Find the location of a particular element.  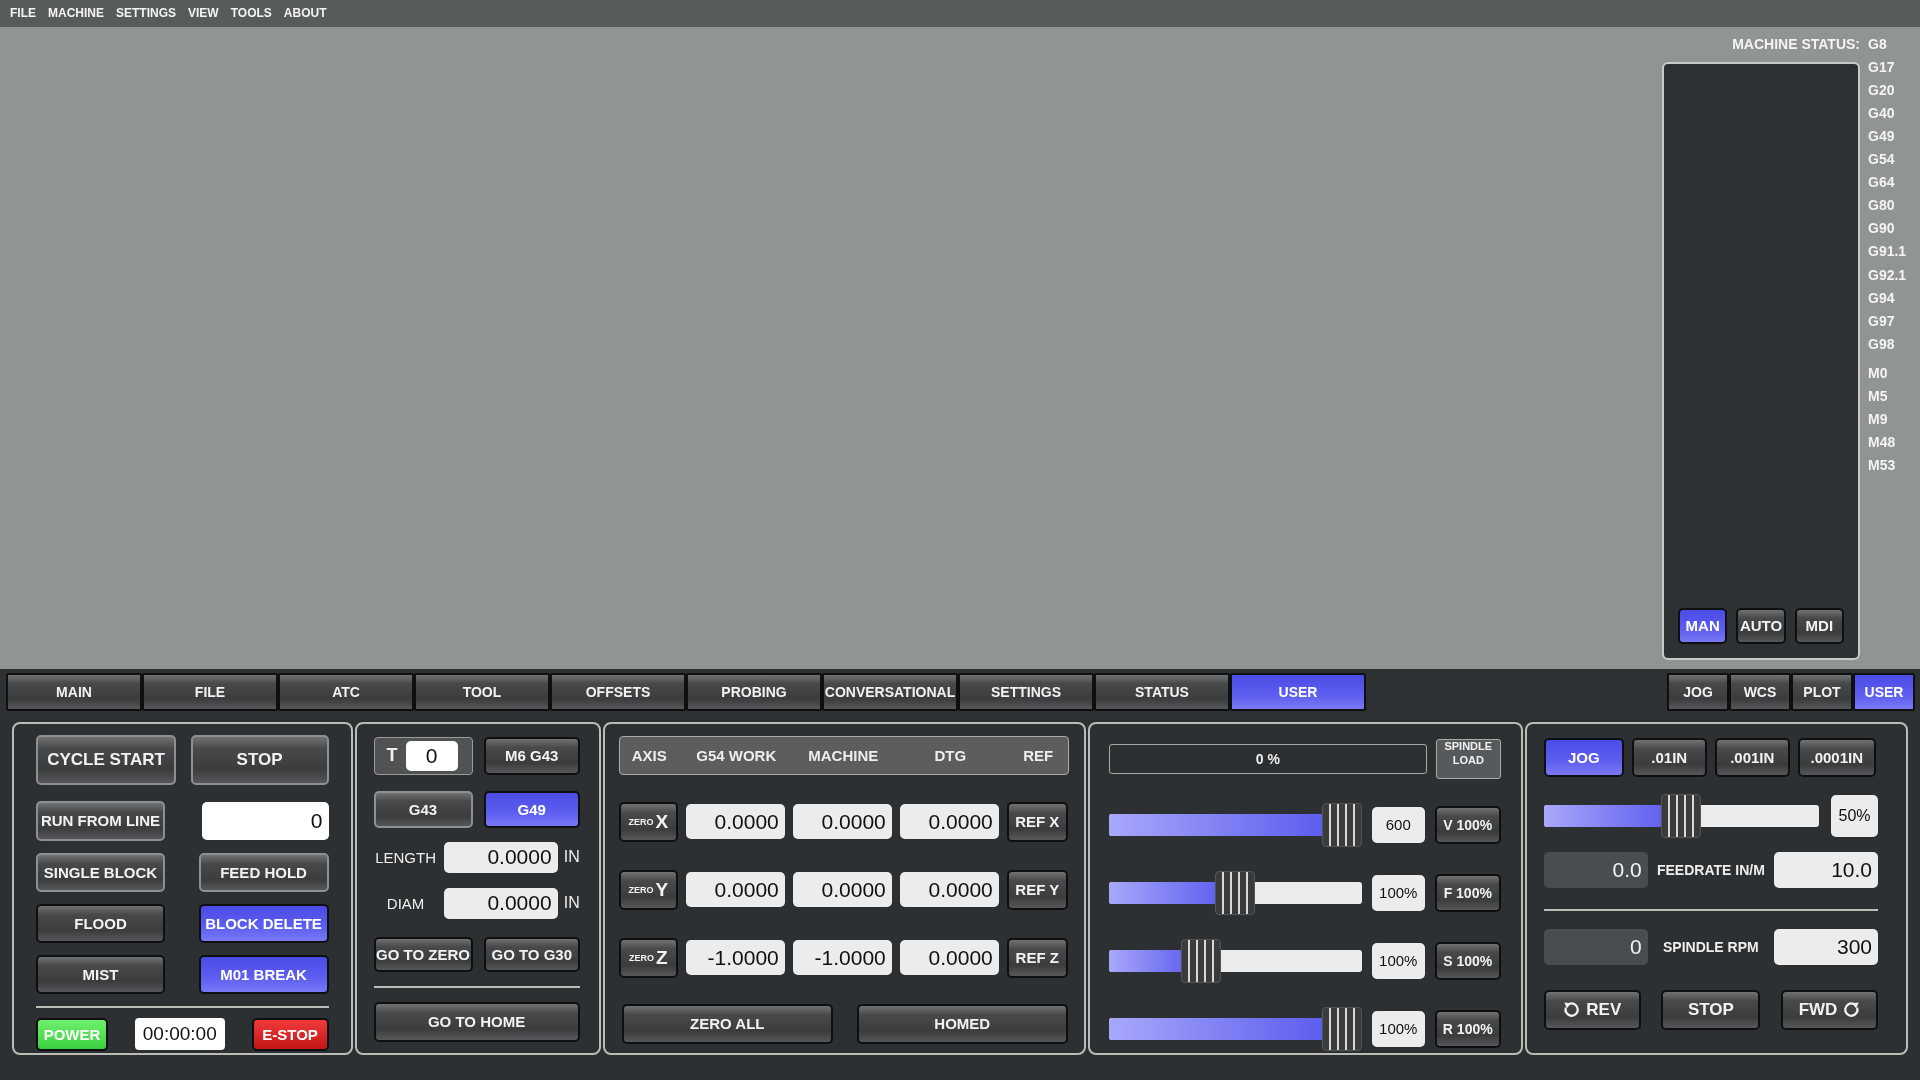

cycle-start-button: CYCLE START is located at coordinates (106, 759).